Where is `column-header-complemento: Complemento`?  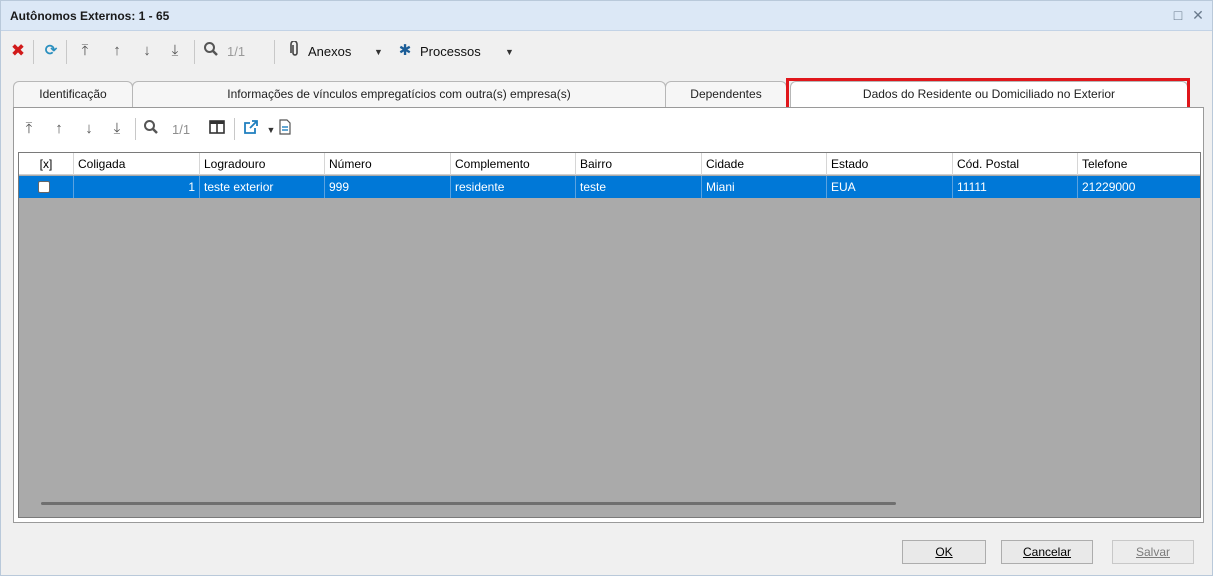 column-header-complemento: Complemento is located at coordinates (513, 164).